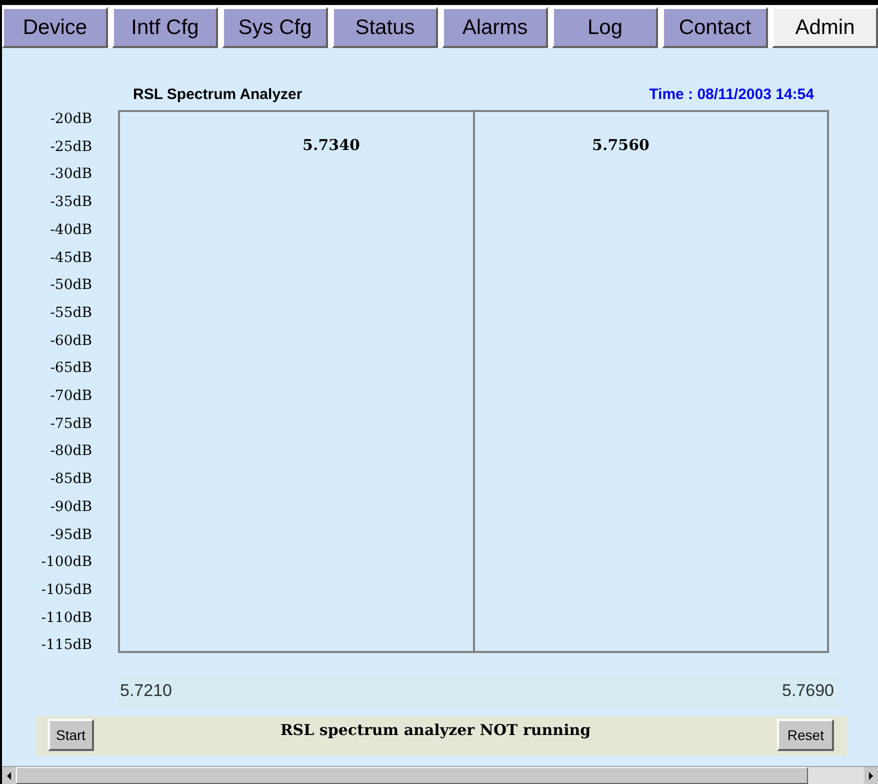 This screenshot has height=784, width=878. I want to click on scroll-right-icon, so click(871, 775).